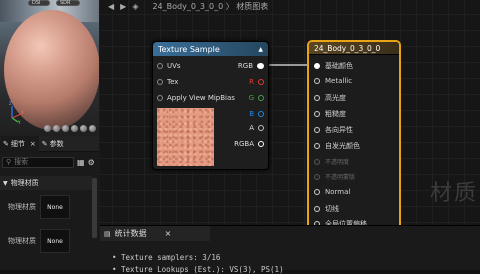 The image size is (480, 274). I want to click on svg-text: X, so click(22, 112).